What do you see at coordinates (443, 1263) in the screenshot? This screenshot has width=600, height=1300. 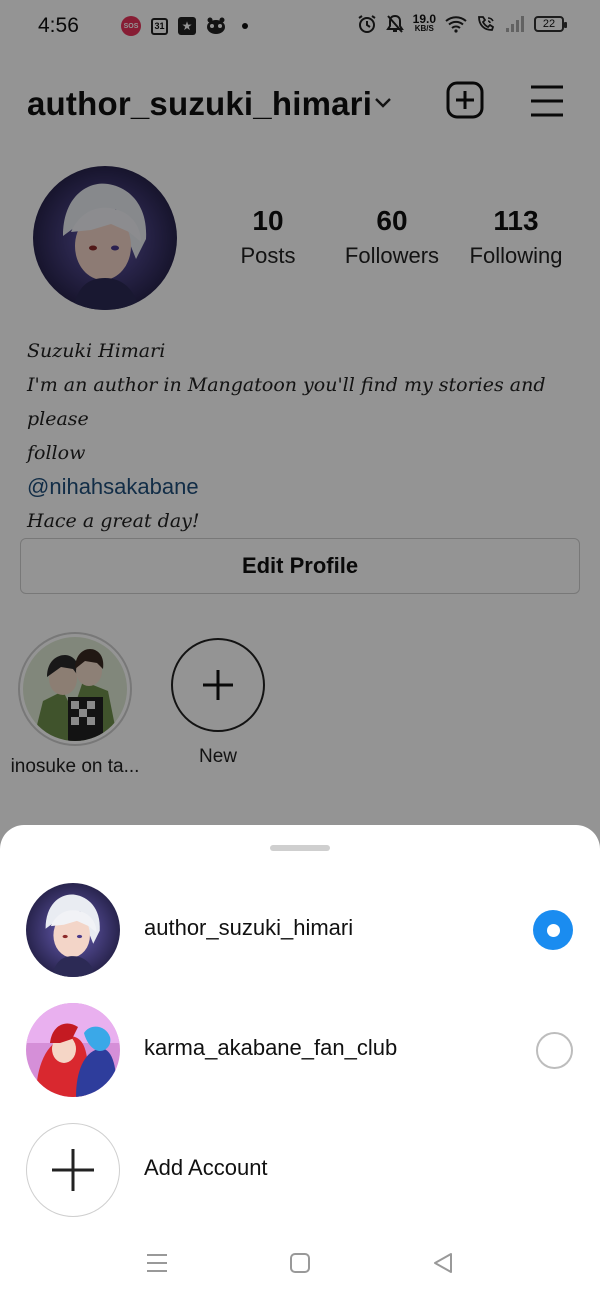 I see `nav-back-icon` at bounding box center [443, 1263].